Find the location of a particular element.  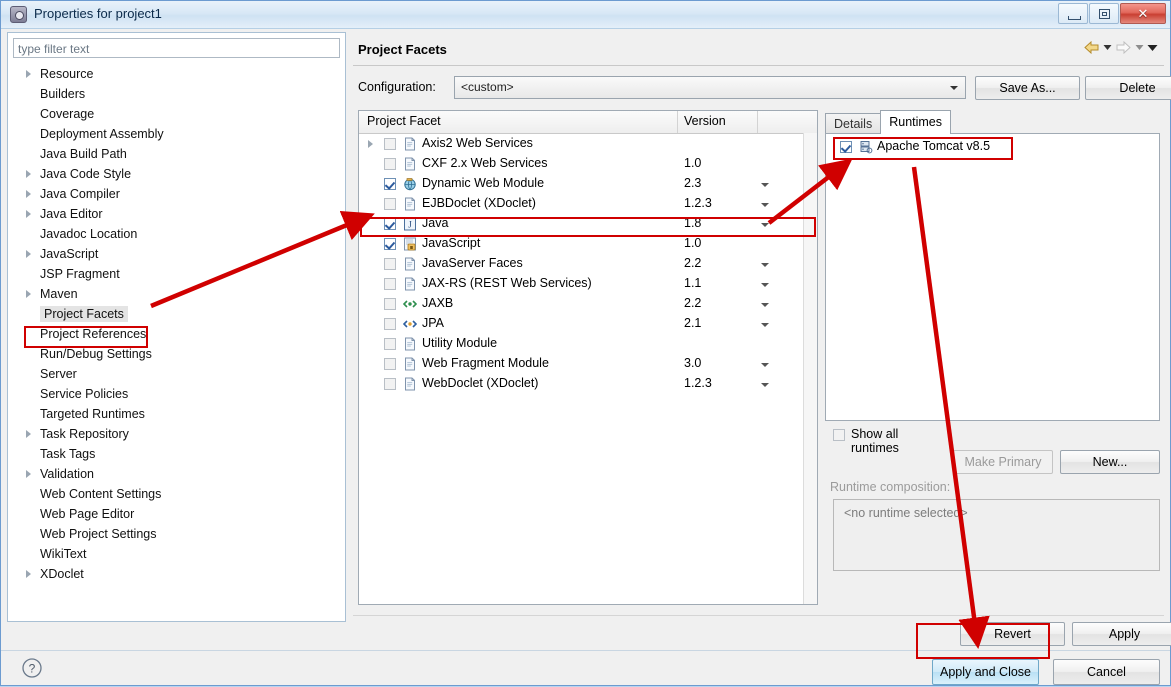

sidebar-item-task-tags: Task Tags is located at coordinates (176, 454).